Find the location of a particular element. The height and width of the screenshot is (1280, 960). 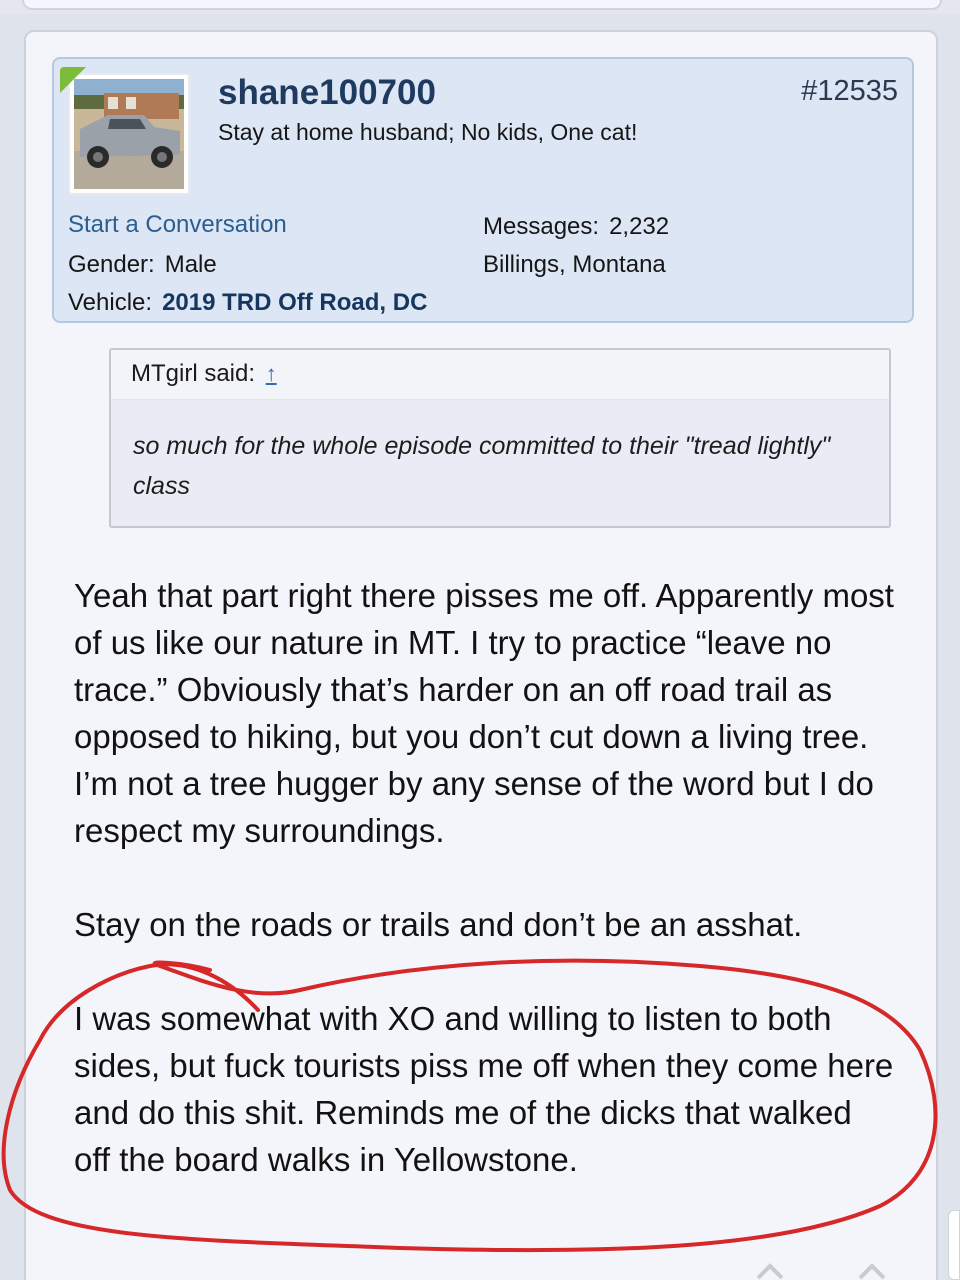

avatar is located at coordinates (129, 134).